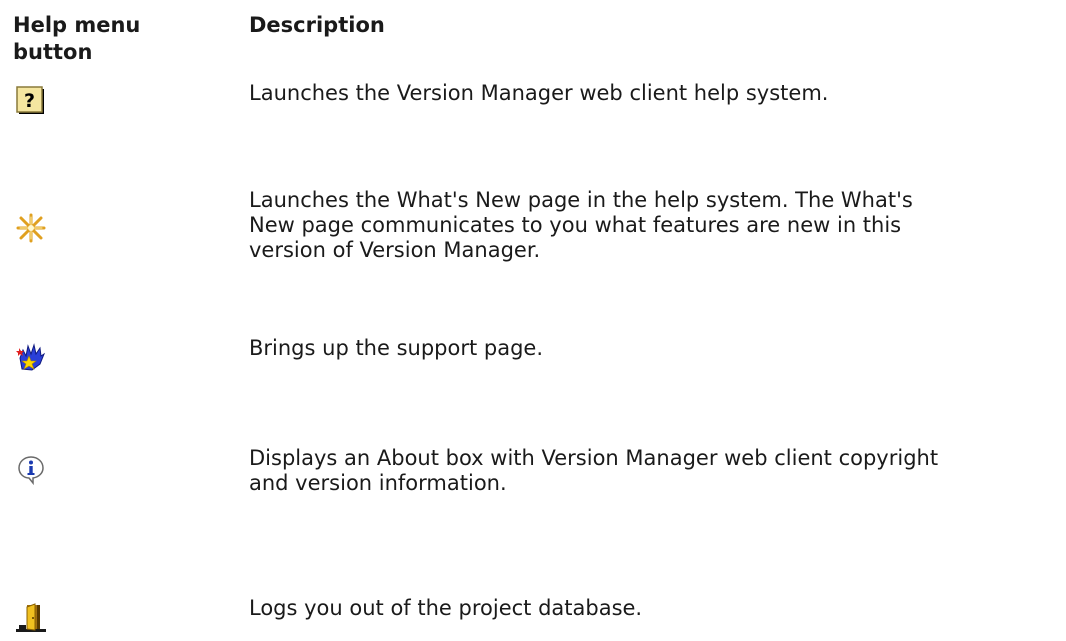 This screenshot has width=1066, height=641. Describe the element at coordinates (77, 38) in the screenshot. I see `column-header-button: Help menu button` at that location.